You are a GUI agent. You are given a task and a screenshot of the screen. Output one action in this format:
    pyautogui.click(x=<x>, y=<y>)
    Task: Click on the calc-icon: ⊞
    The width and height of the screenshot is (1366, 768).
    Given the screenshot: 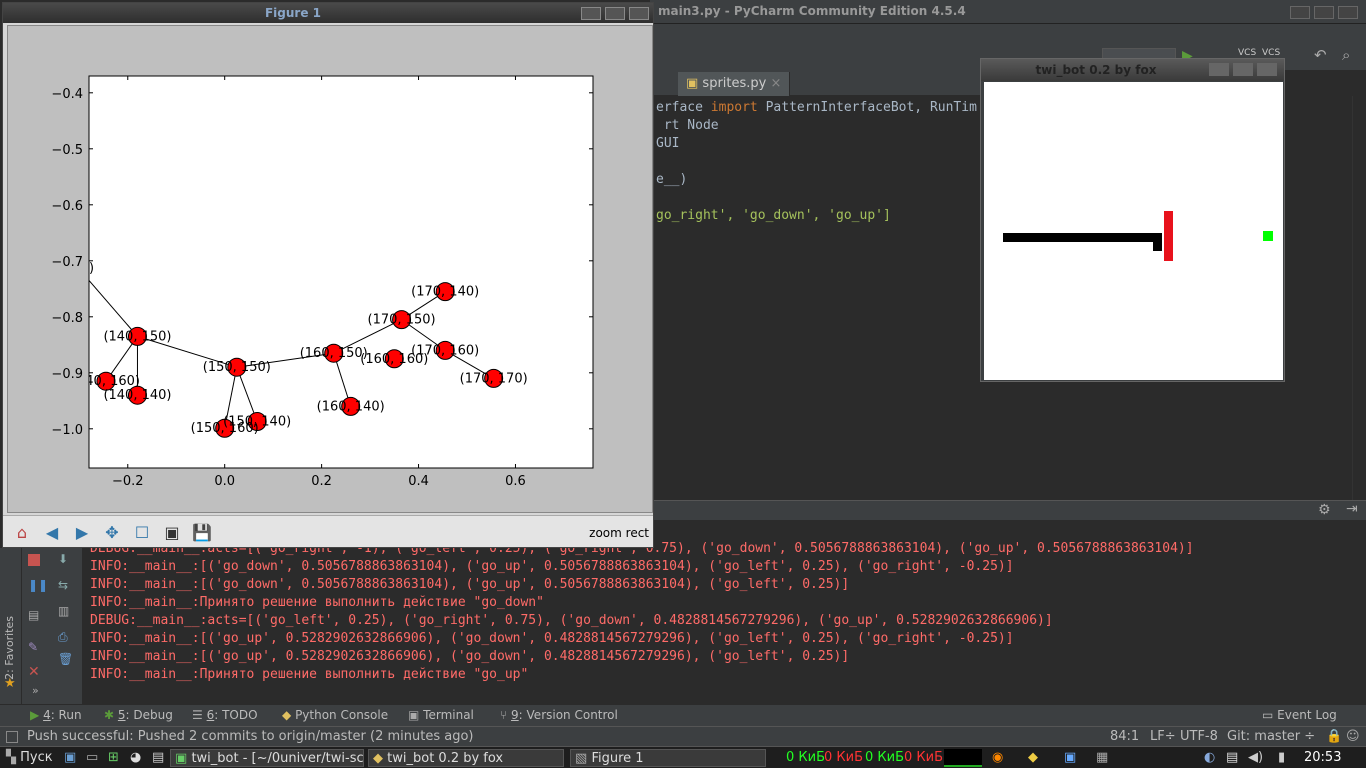 What is the action you would take?
    pyautogui.click(x=113, y=758)
    